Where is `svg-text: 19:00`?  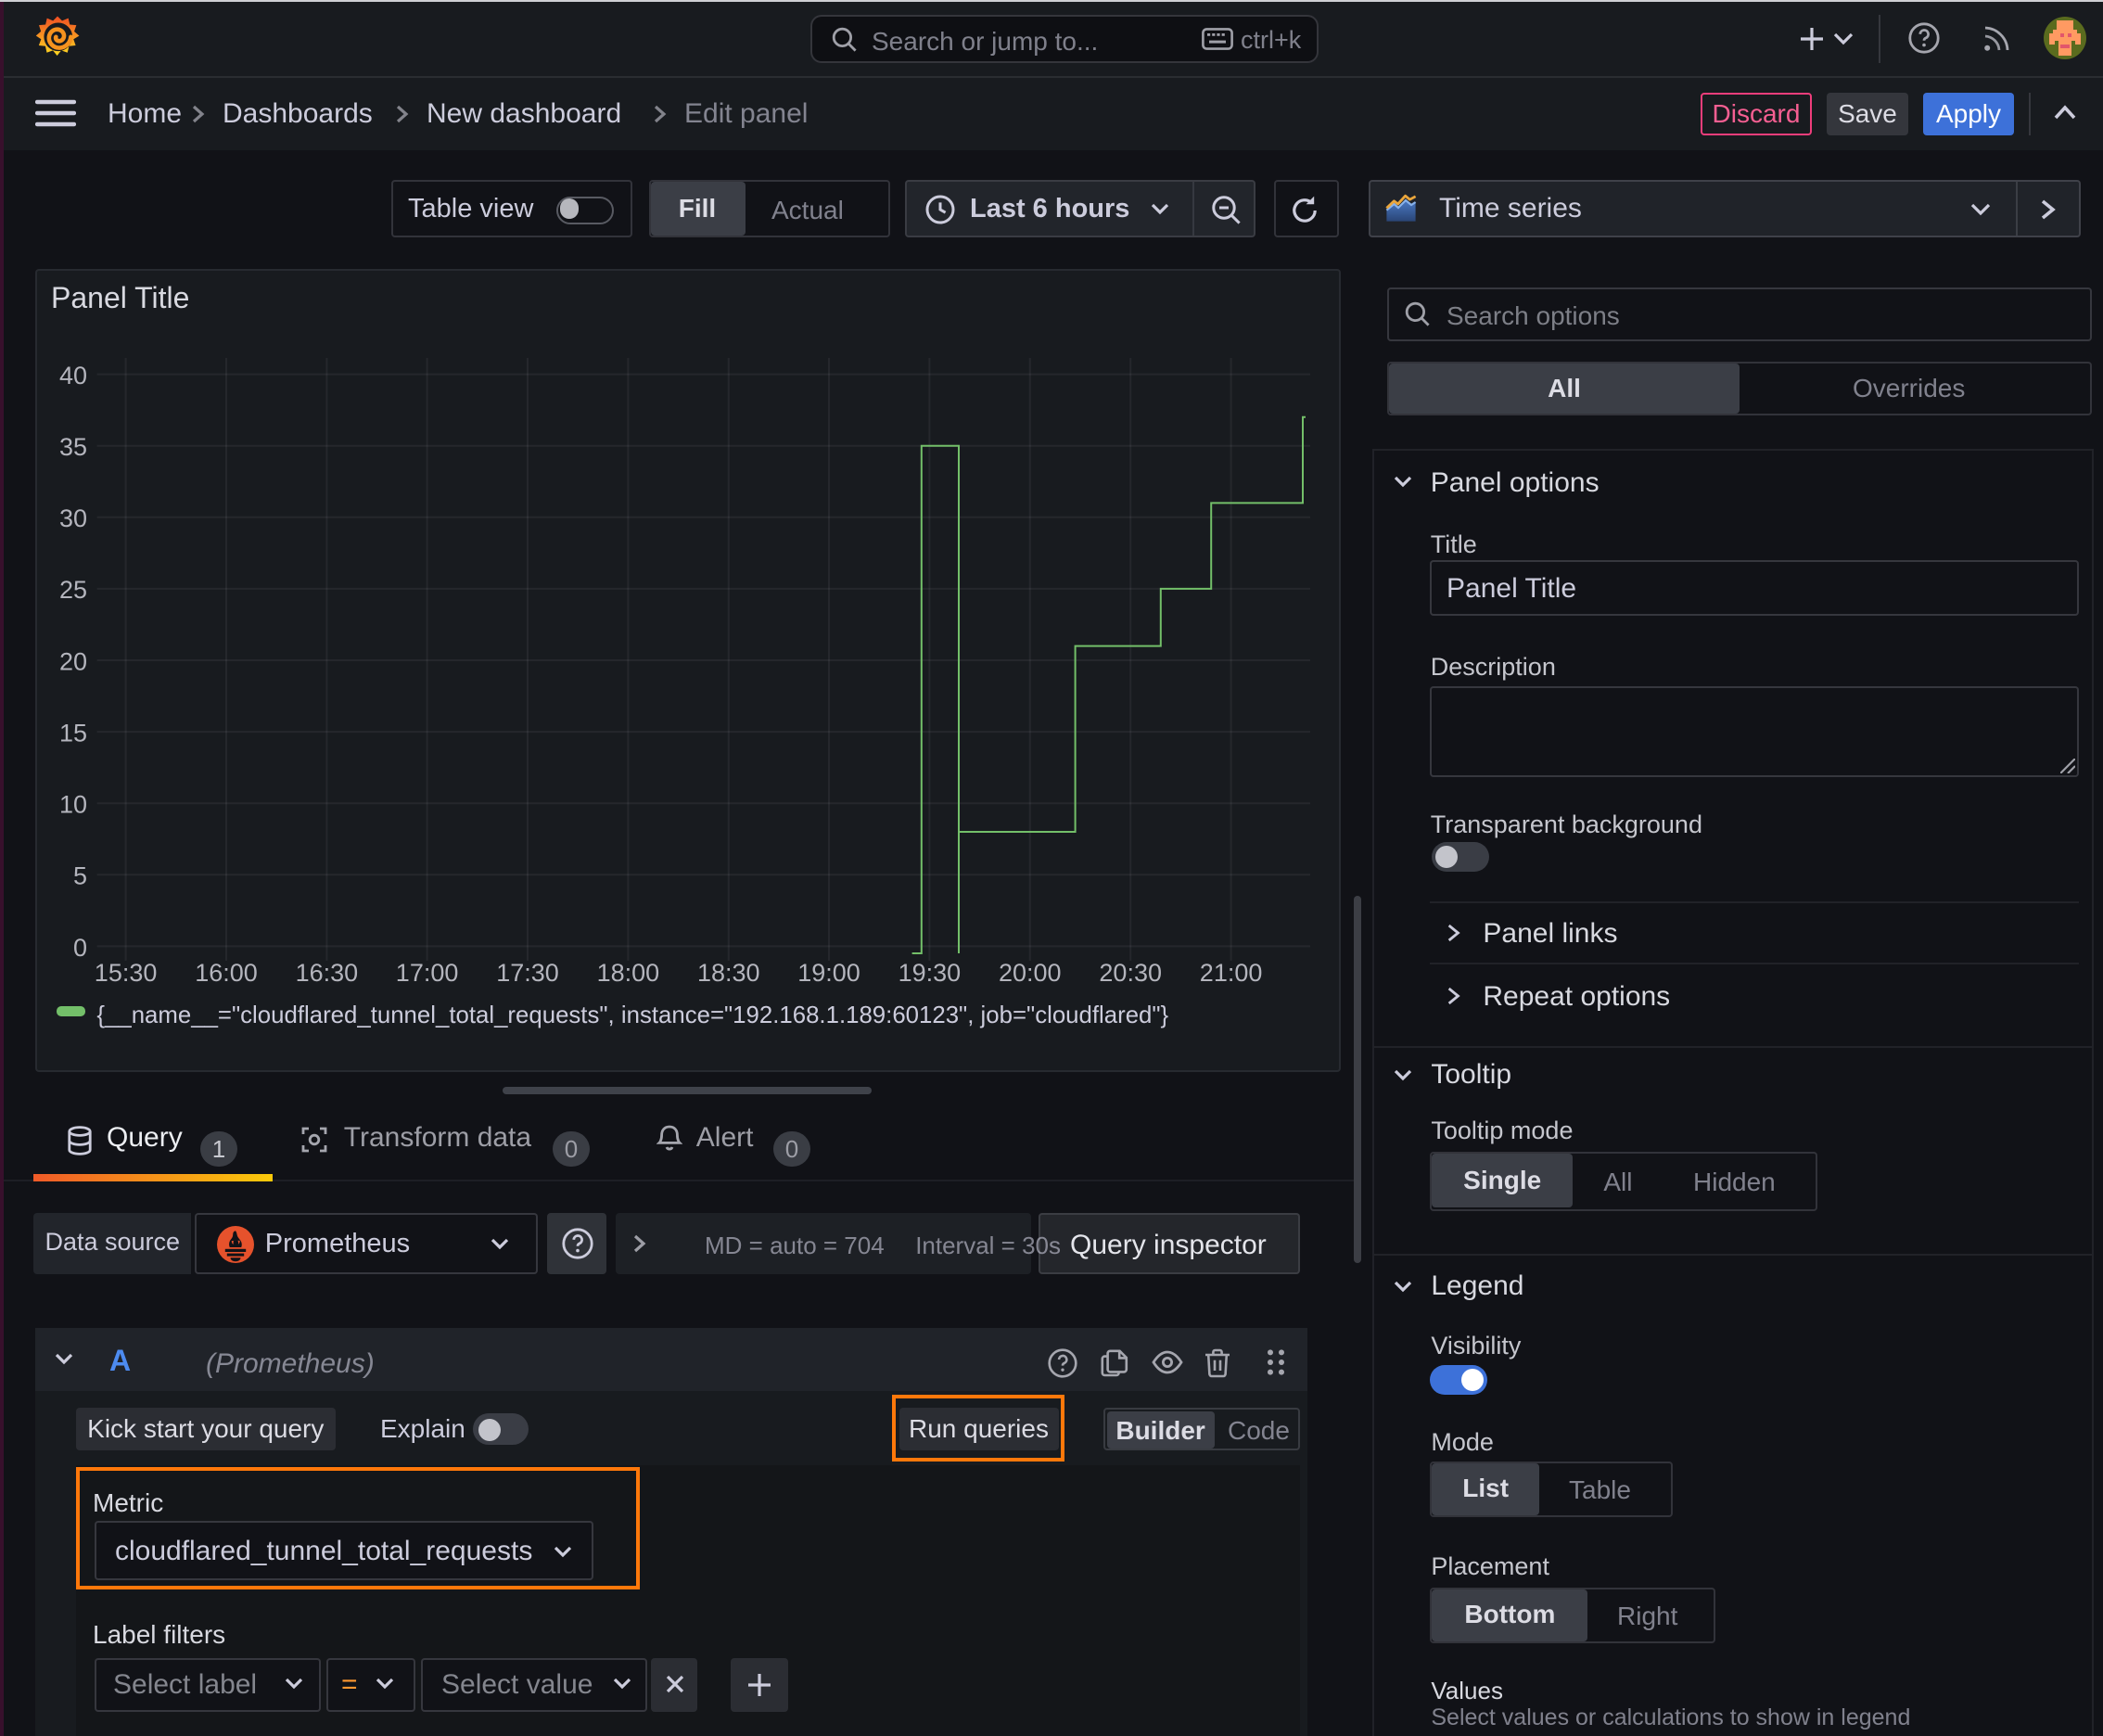 svg-text: 19:00 is located at coordinates (828, 973).